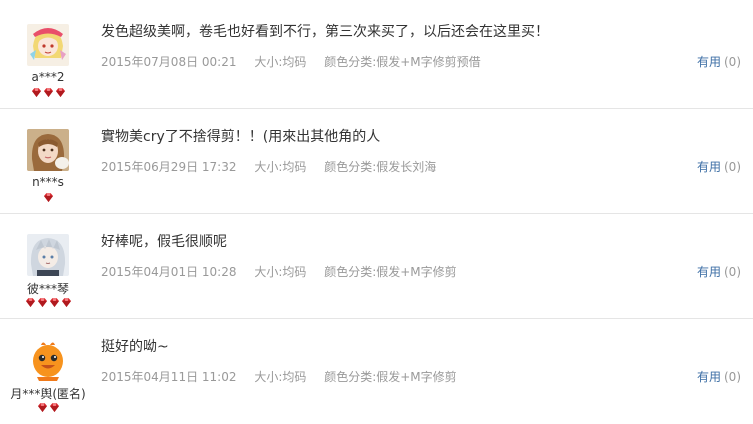 The width and height of the screenshot is (753, 424). I want to click on review-meta: 2015年04月01日 10:28 大小:均码 颜色分类:假发+M字修剪, so click(286, 271).